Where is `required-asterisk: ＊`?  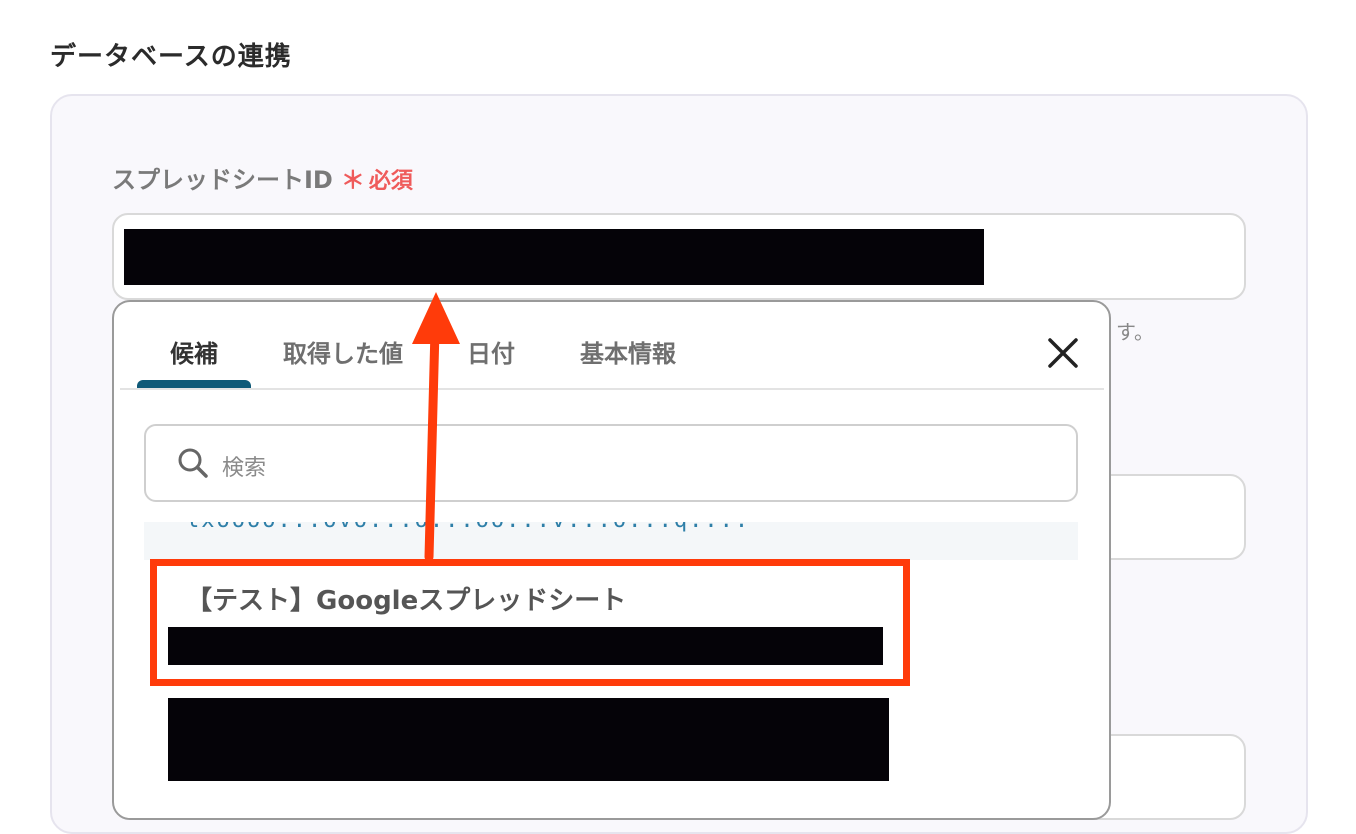 required-asterisk: ＊ is located at coordinates (352, 180).